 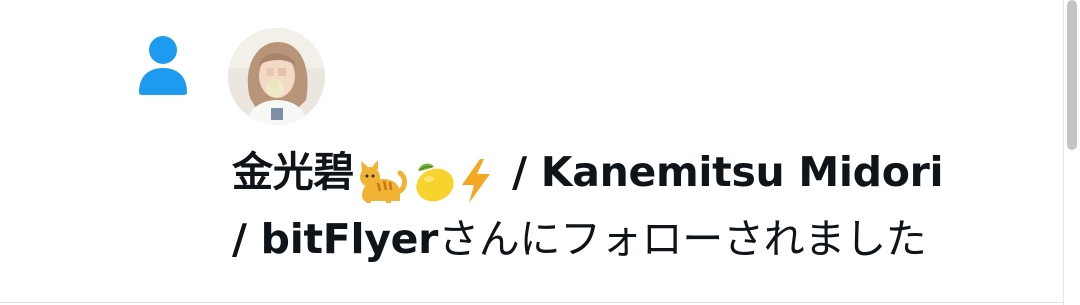 I want to click on user-avatar, so click(x=276, y=76).